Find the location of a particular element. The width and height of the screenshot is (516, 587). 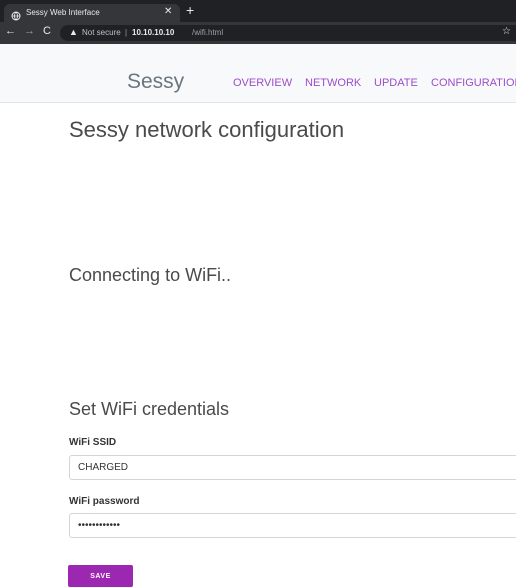

warning-icon: ▲ is located at coordinates (73, 32).